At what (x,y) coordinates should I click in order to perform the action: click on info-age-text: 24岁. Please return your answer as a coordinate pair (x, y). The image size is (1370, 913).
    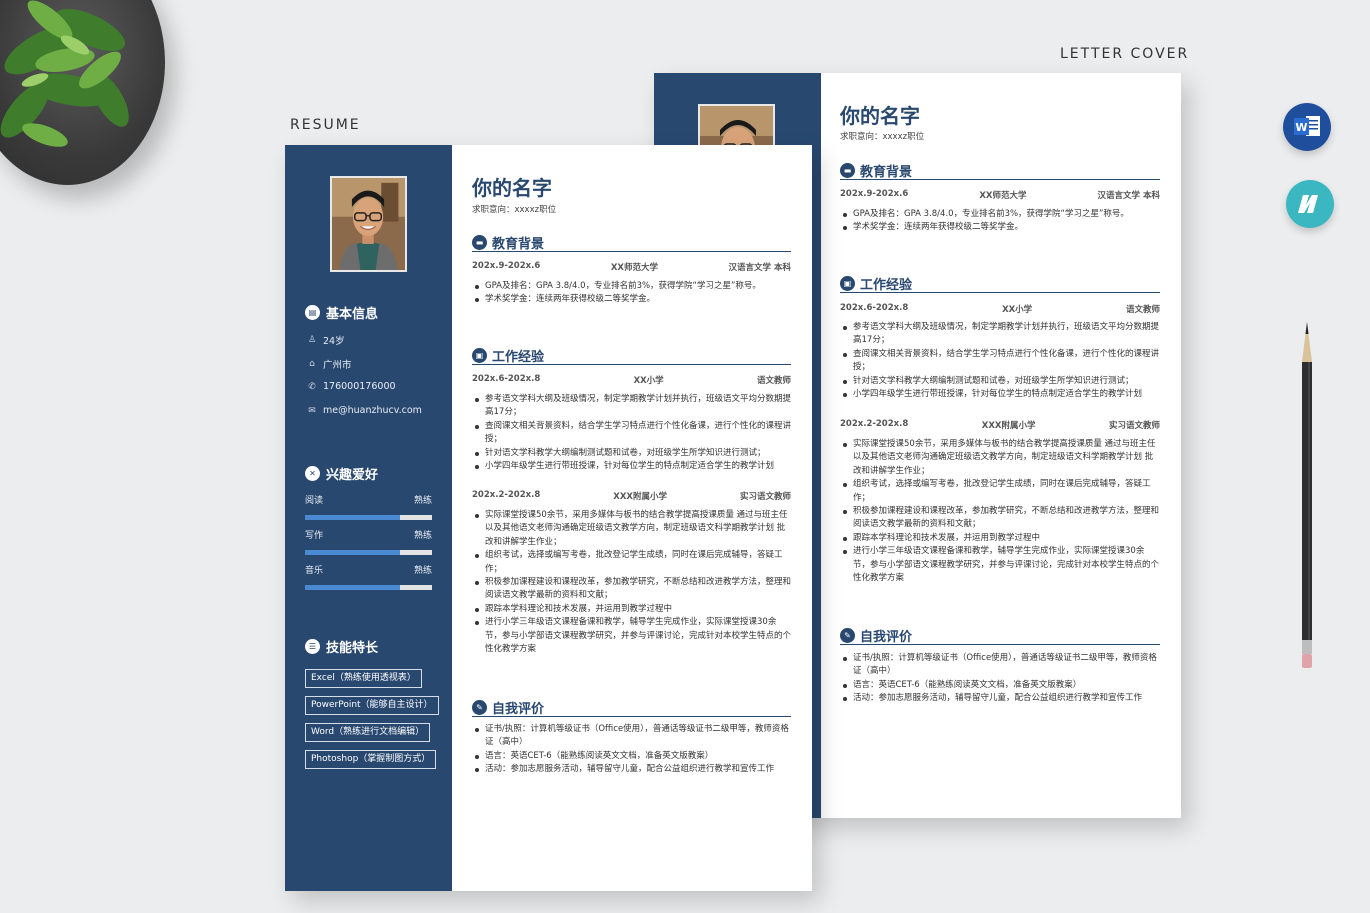
    Looking at the image, I should click on (334, 341).